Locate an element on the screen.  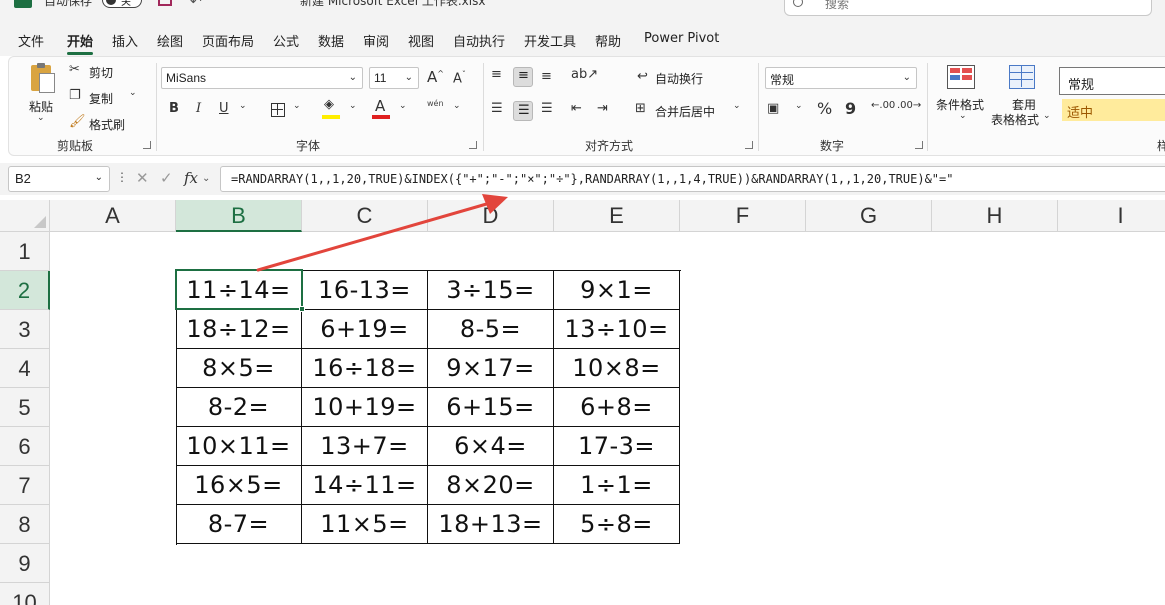
cell-e8: 5÷8= is located at coordinates (617, 524).